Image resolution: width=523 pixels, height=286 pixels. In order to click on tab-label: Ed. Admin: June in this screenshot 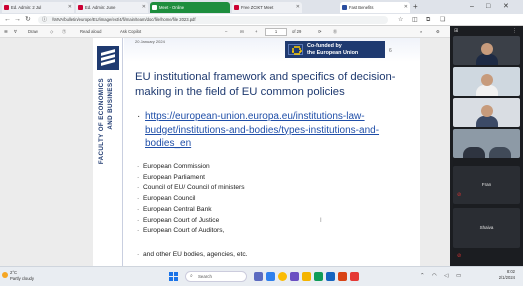, I will do `click(100, 7)`.